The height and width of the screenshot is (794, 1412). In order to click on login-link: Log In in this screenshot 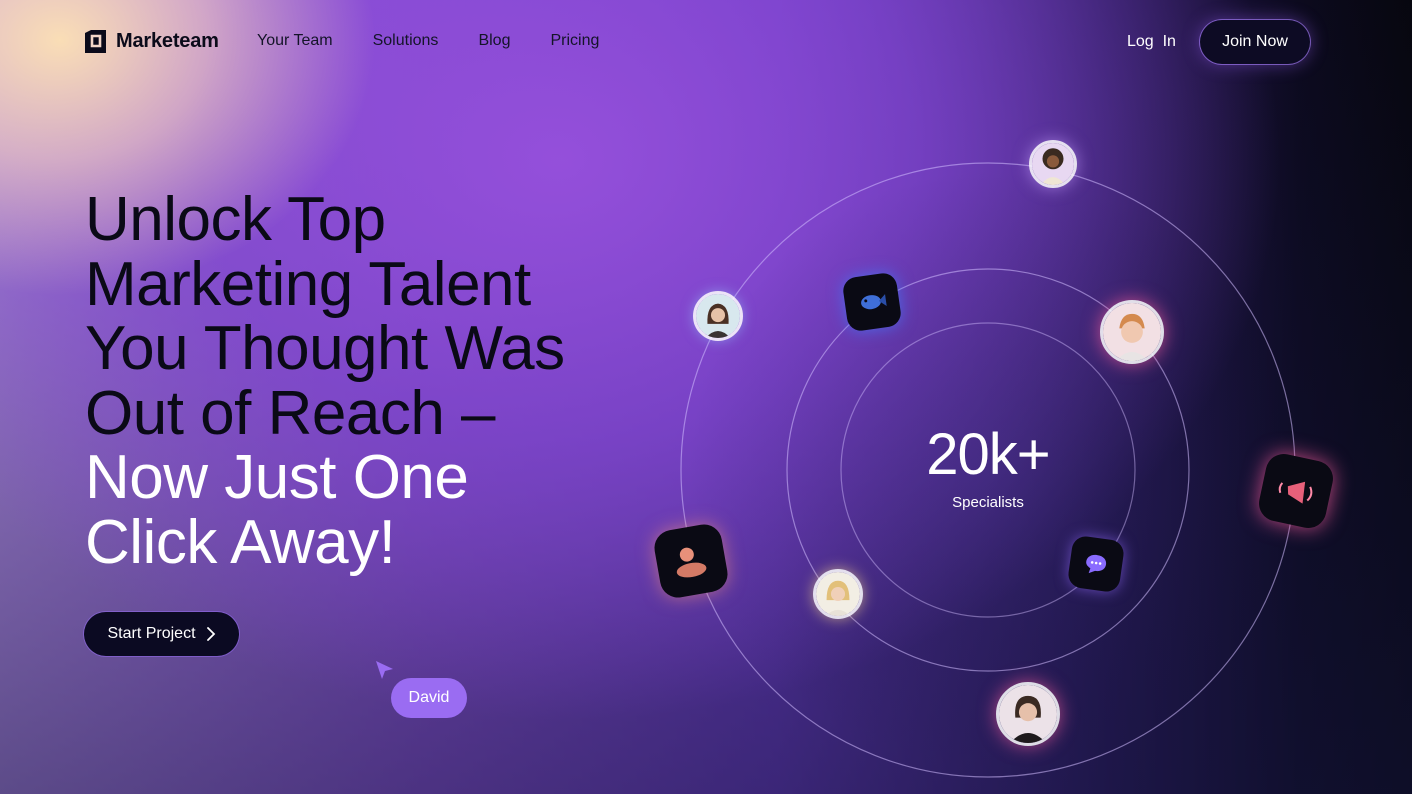, I will do `click(1151, 42)`.